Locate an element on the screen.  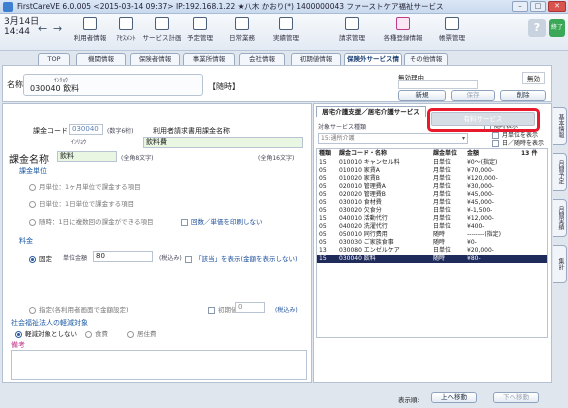
document-icon is located at coordinates (242, 23).